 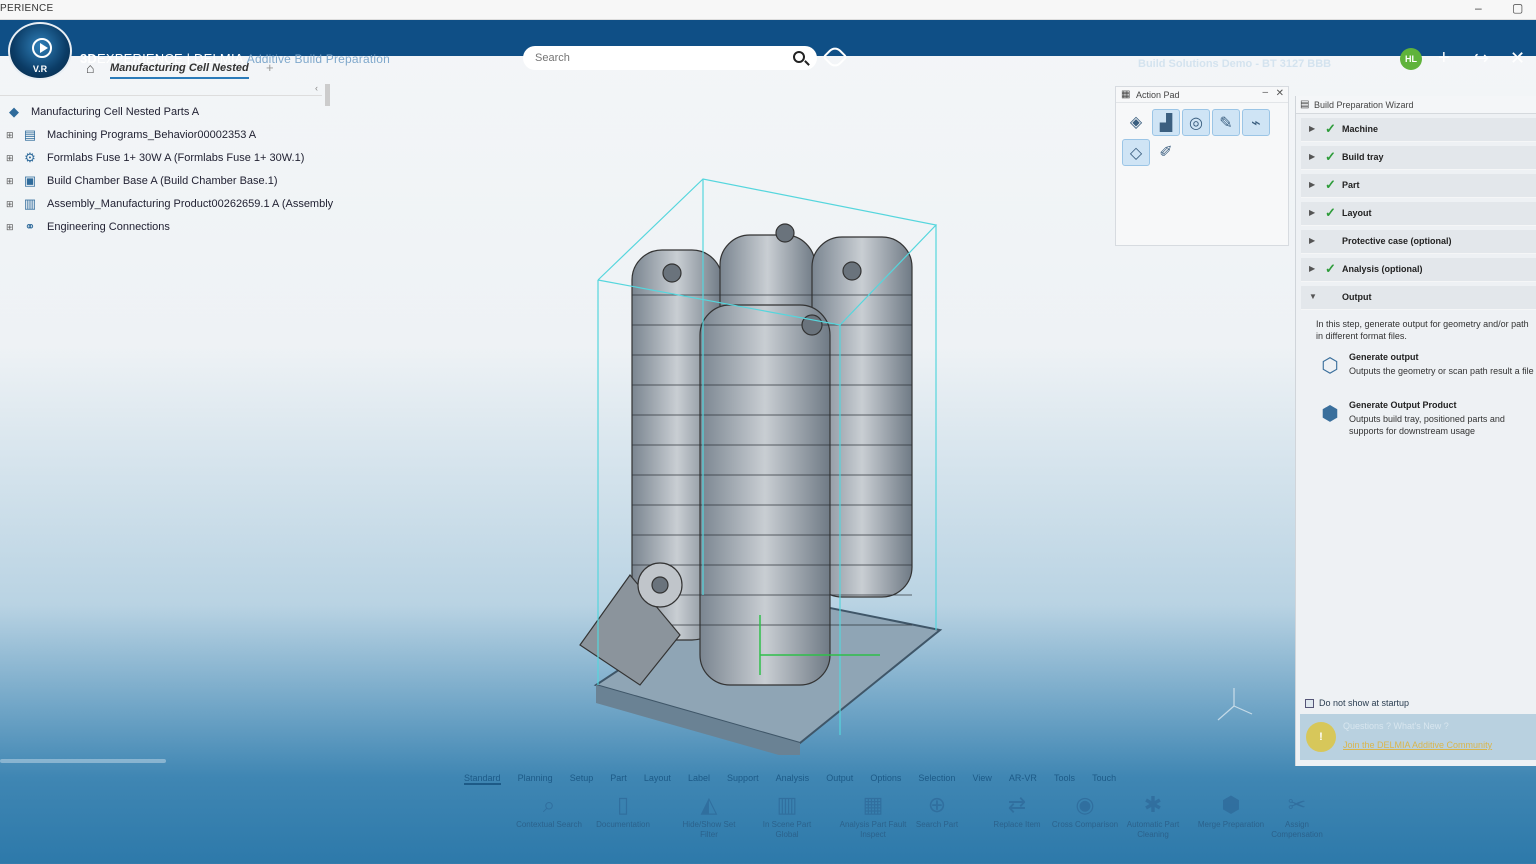 I want to click on view-compass-icon, so click(x=1234, y=706).